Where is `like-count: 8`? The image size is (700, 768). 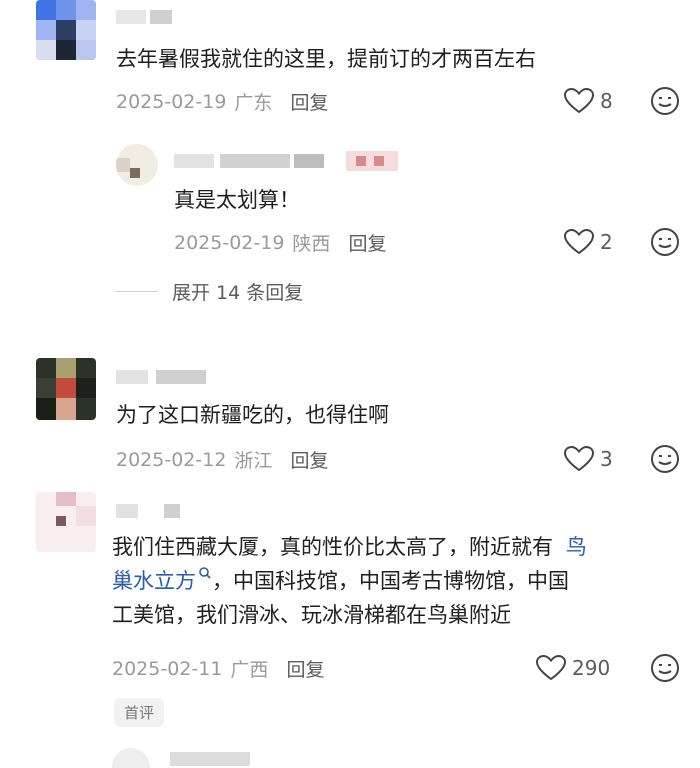 like-count: 8 is located at coordinates (606, 101).